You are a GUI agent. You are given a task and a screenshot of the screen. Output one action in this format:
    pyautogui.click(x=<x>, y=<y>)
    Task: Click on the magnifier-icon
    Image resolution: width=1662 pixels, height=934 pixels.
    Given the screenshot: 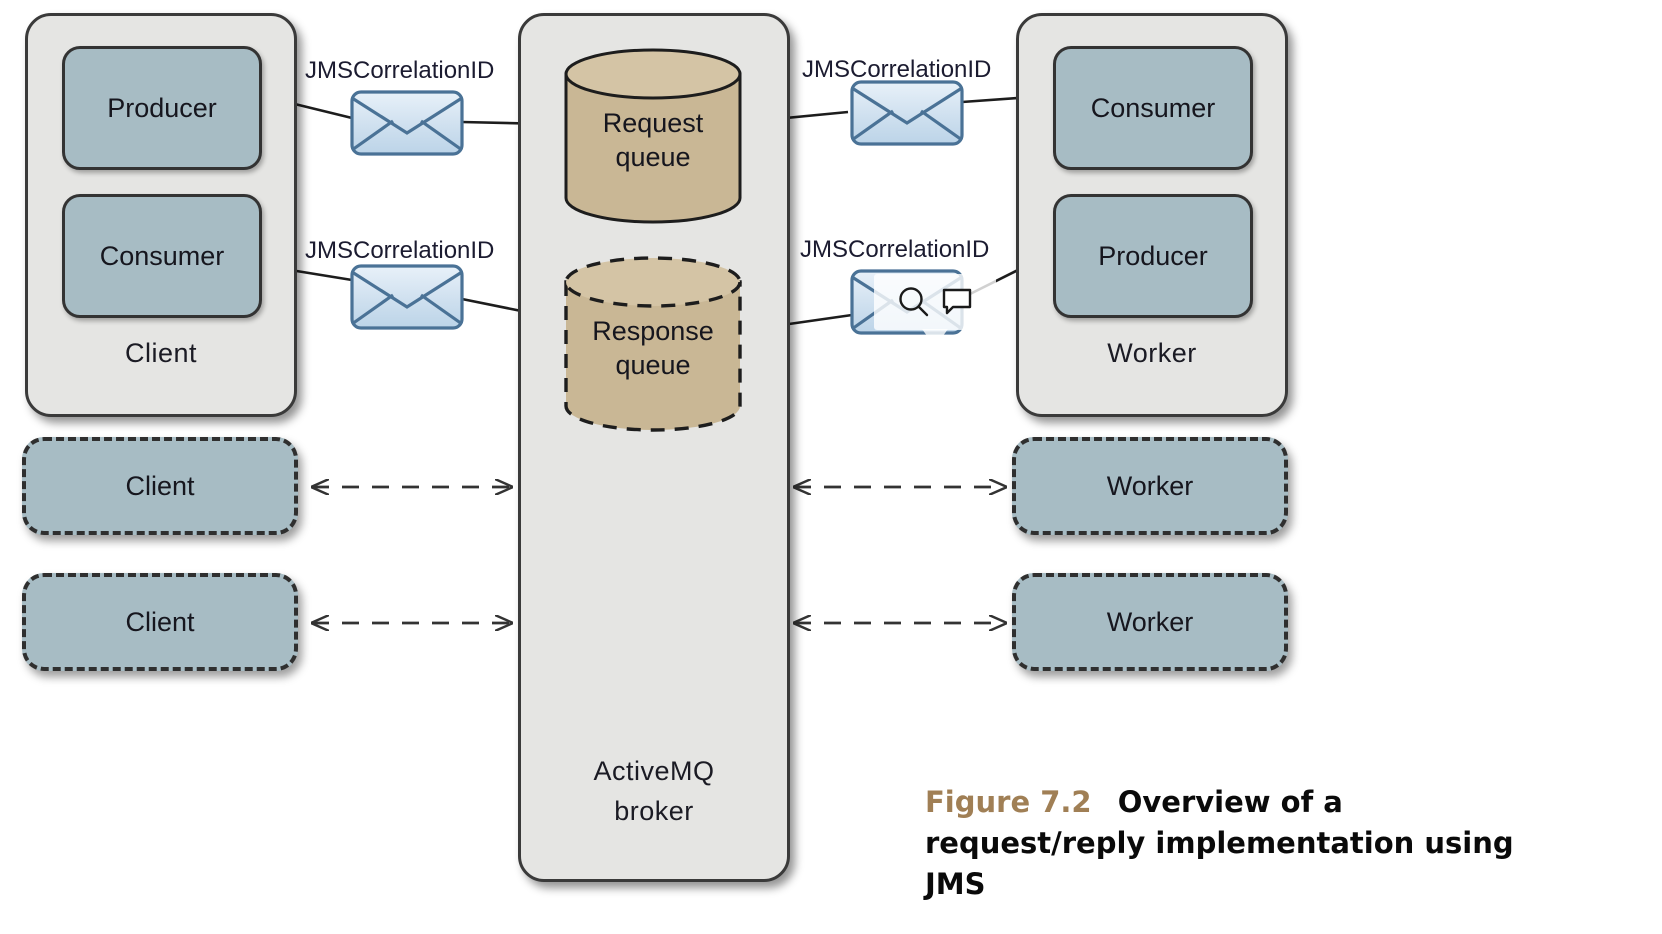 What is the action you would take?
    pyautogui.click(x=914, y=302)
    